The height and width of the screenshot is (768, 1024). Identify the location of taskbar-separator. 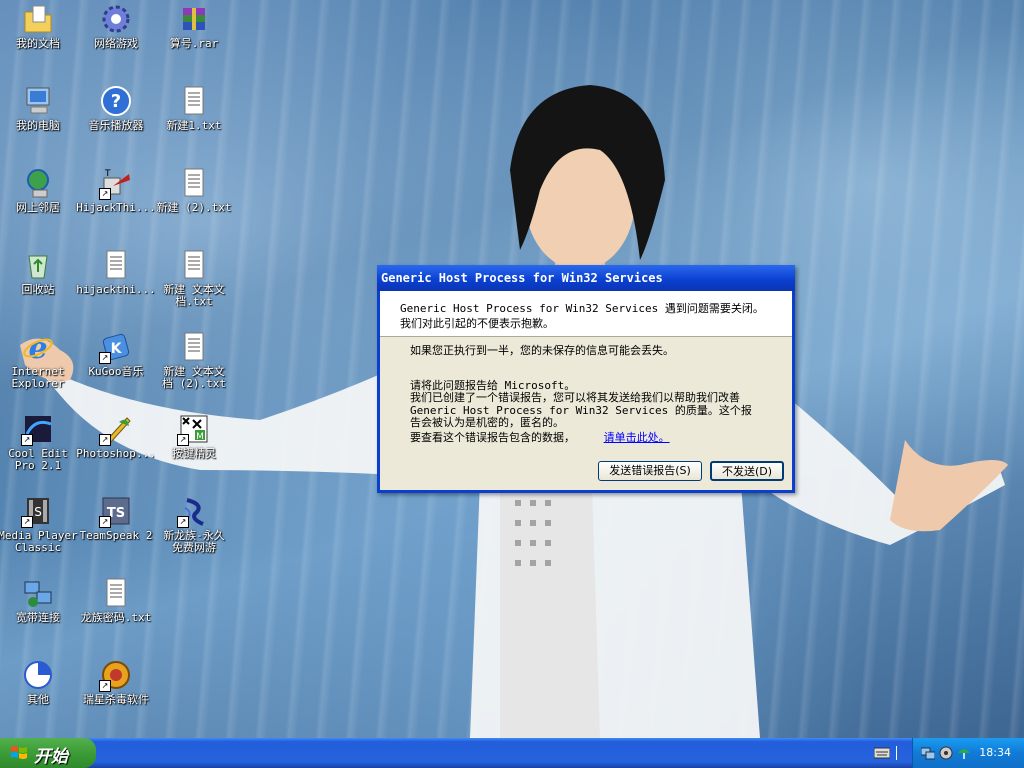
(896, 753).